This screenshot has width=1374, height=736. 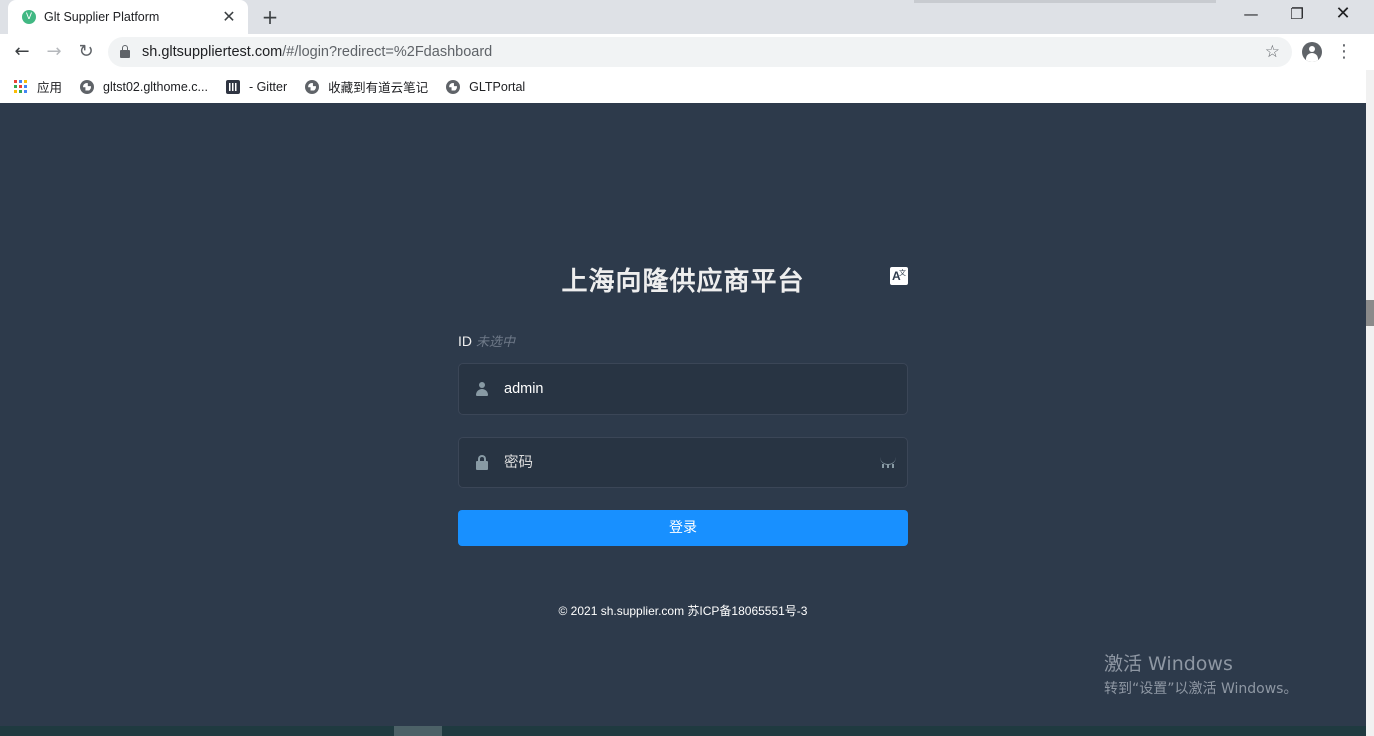 What do you see at coordinates (496, 341) in the screenshot?
I see `id-hint: 未选中` at bounding box center [496, 341].